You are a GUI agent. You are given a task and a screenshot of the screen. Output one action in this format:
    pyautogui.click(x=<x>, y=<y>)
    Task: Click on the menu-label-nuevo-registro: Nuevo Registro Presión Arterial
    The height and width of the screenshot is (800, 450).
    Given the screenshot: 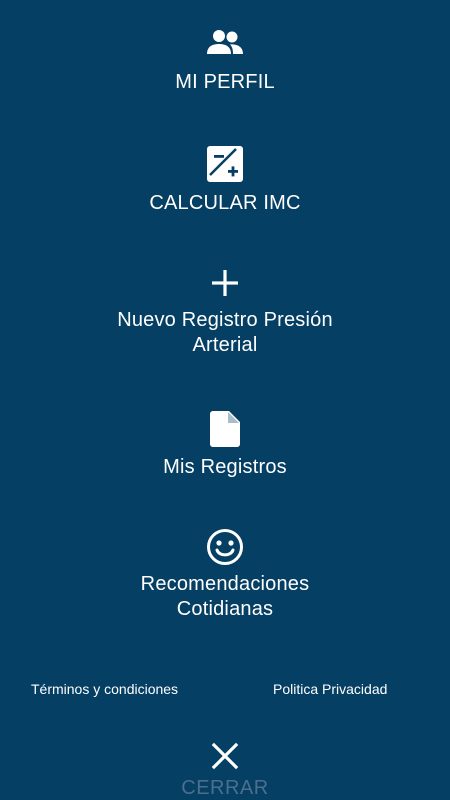 What is the action you would take?
    pyautogui.click(x=225, y=332)
    